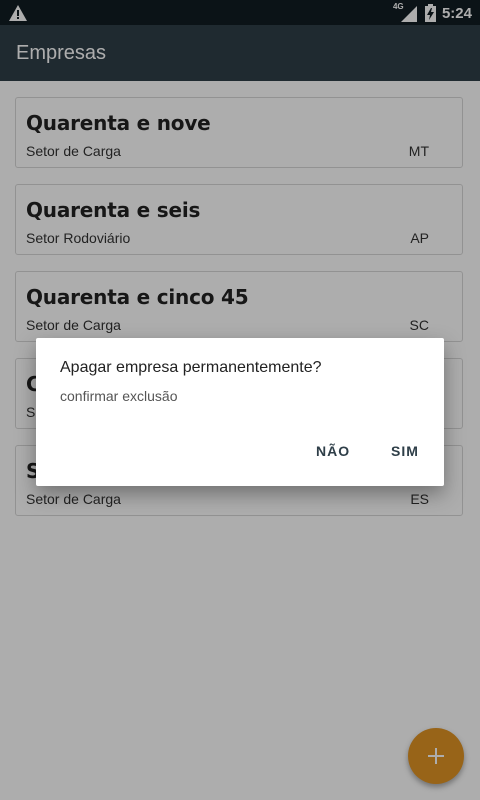 The width and height of the screenshot is (480, 800). Describe the element at coordinates (333, 451) in the screenshot. I see `no-button: NÃO` at that location.